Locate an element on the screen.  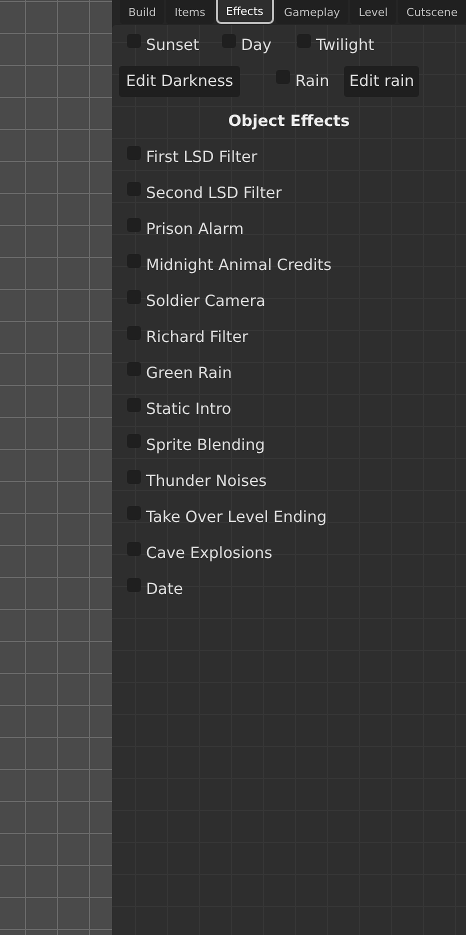
checkbox-label: Second LSD Filter is located at coordinates (214, 193).